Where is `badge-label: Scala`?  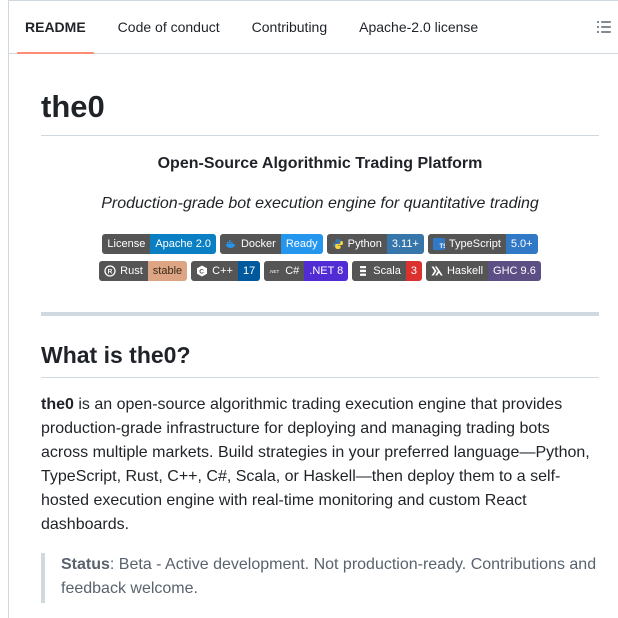 badge-label: Scala is located at coordinates (387, 271).